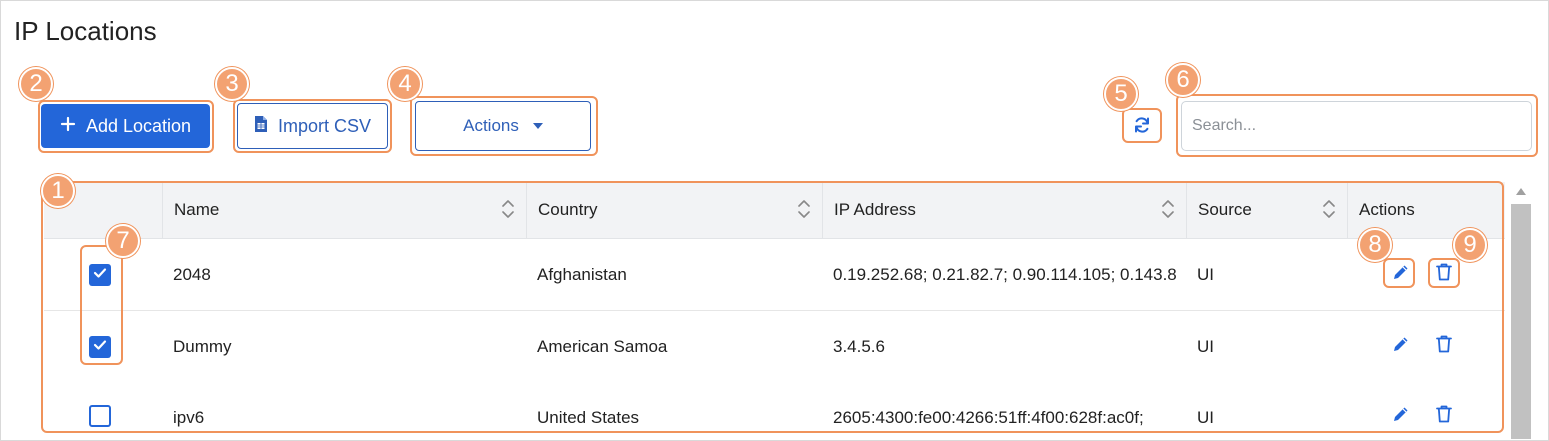  I want to click on import-csv-button: Import CSV, so click(312, 126).